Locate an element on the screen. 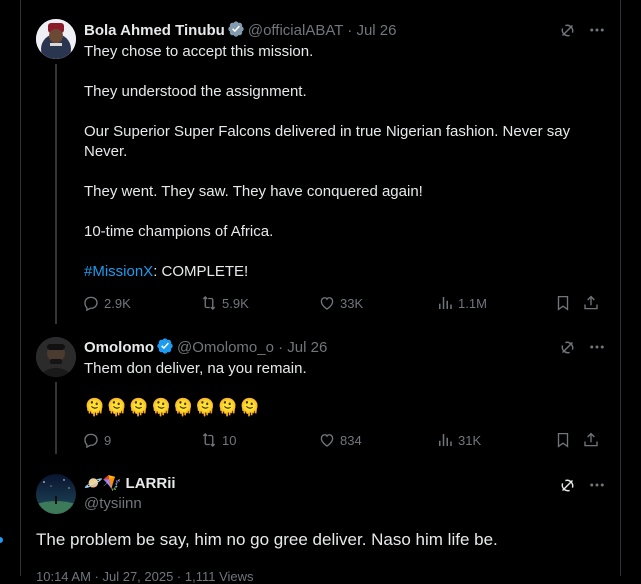 The image size is (641, 584). handle: @tysiinn is located at coordinates (113, 503).